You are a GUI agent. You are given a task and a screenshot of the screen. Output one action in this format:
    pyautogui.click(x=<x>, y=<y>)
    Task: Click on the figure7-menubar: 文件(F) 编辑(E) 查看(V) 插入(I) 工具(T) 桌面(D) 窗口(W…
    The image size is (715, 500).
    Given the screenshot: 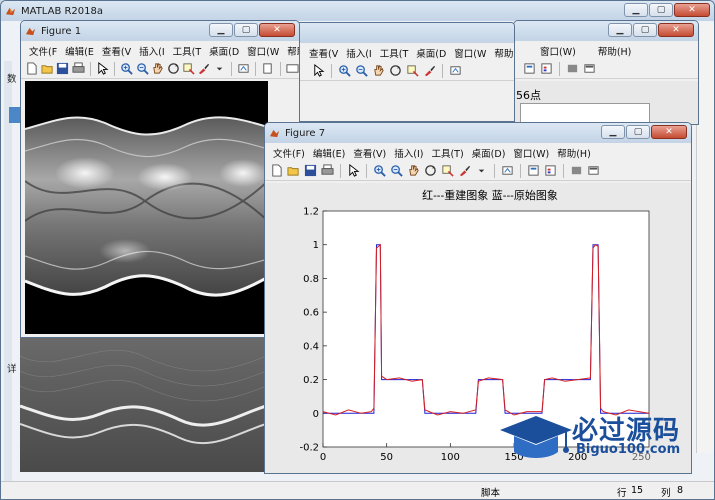 What is the action you would take?
    pyautogui.click(x=478, y=152)
    